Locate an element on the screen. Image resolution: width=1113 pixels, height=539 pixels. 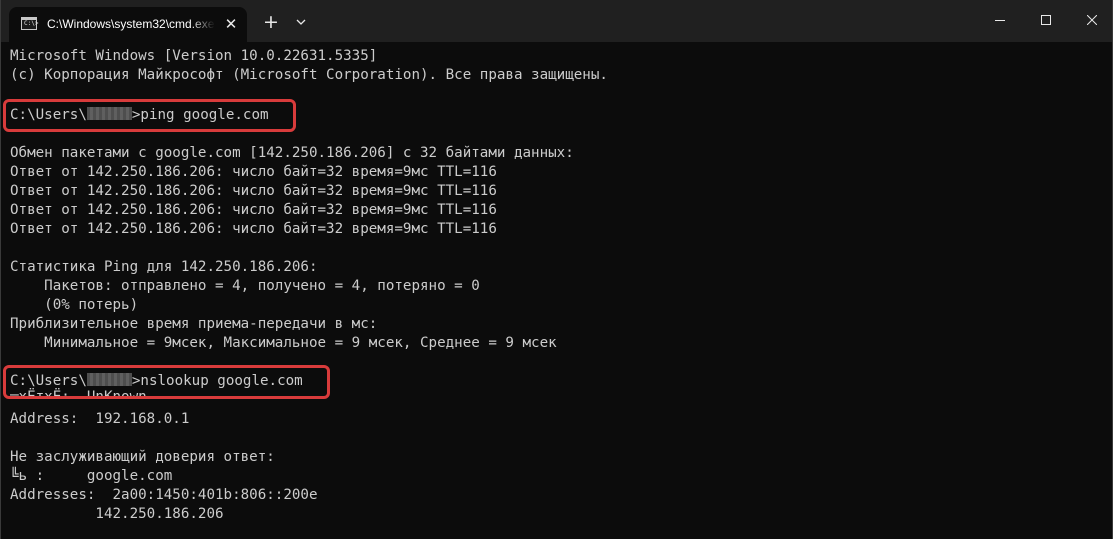
console-line: 142.250.186.206 is located at coordinates (117, 514).